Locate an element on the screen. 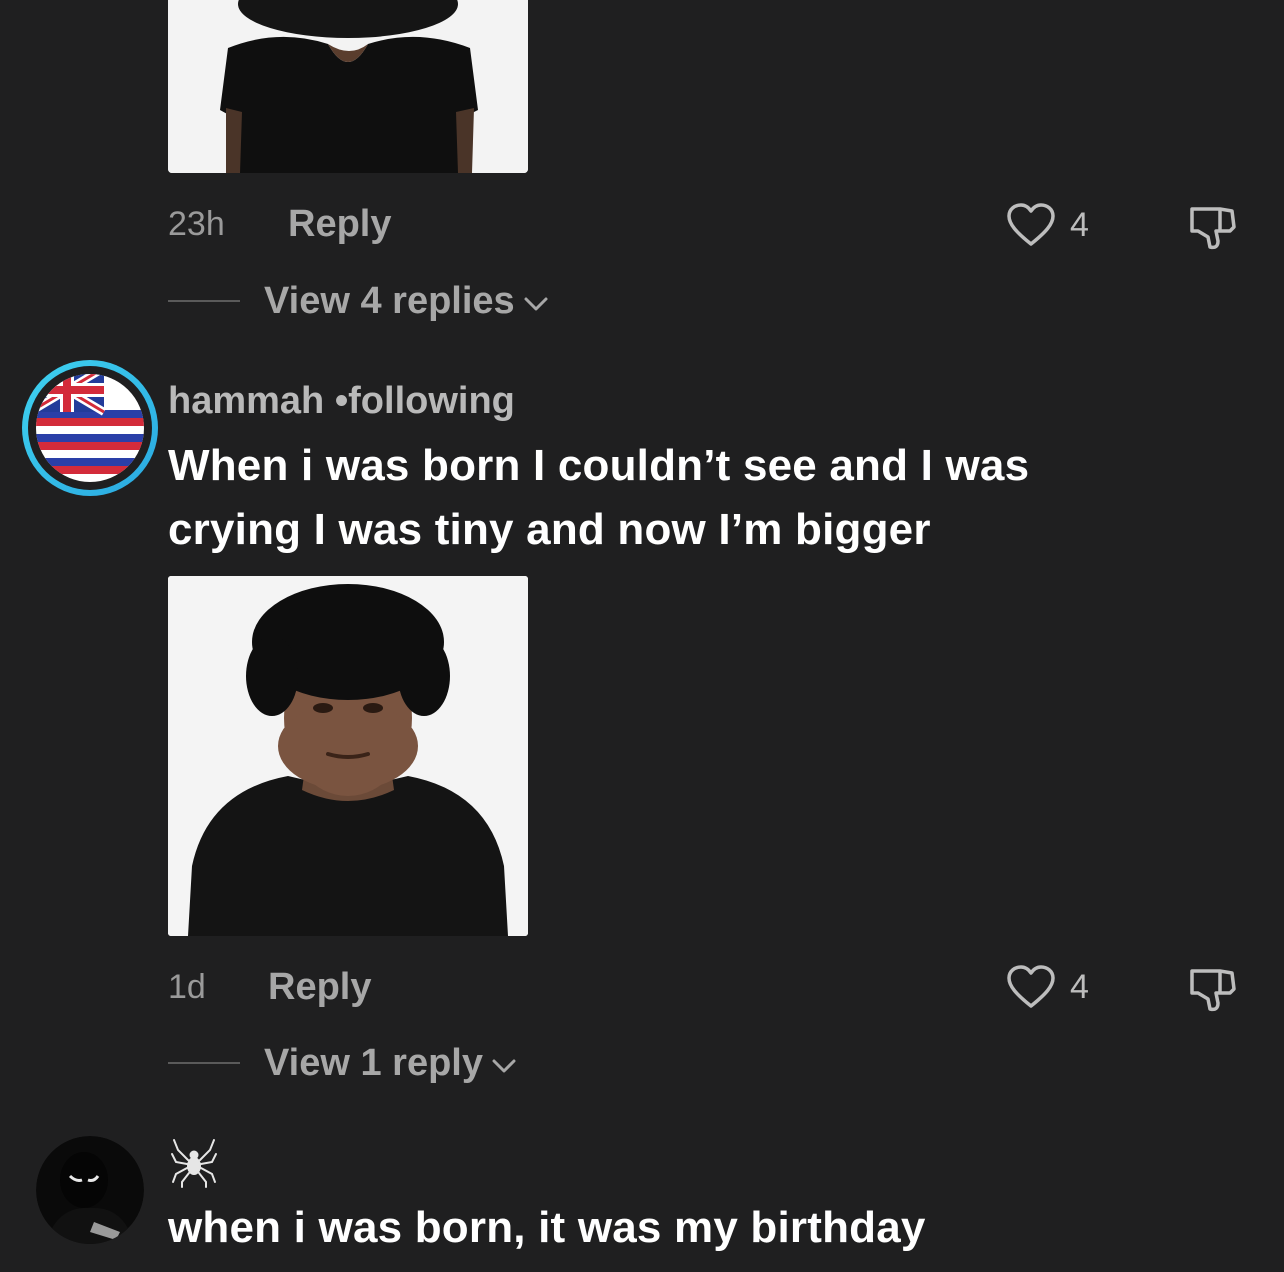 Image resolution: width=1284 pixels, height=1272 pixels. view-replies-button: View 1 reply is located at coordinates (342, 1063).